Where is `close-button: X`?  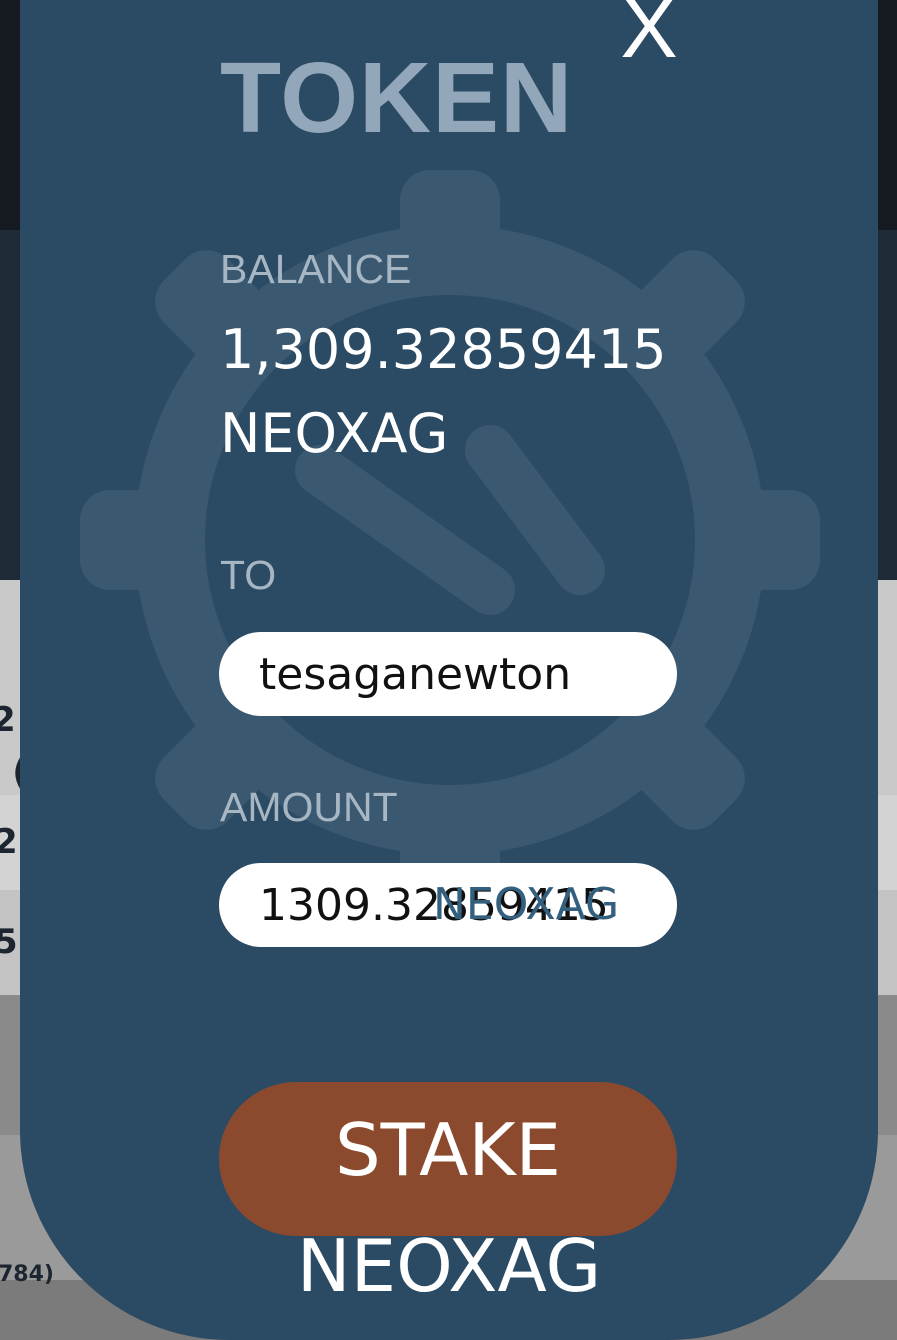
close-button: X is located at coordinates (649, 35).